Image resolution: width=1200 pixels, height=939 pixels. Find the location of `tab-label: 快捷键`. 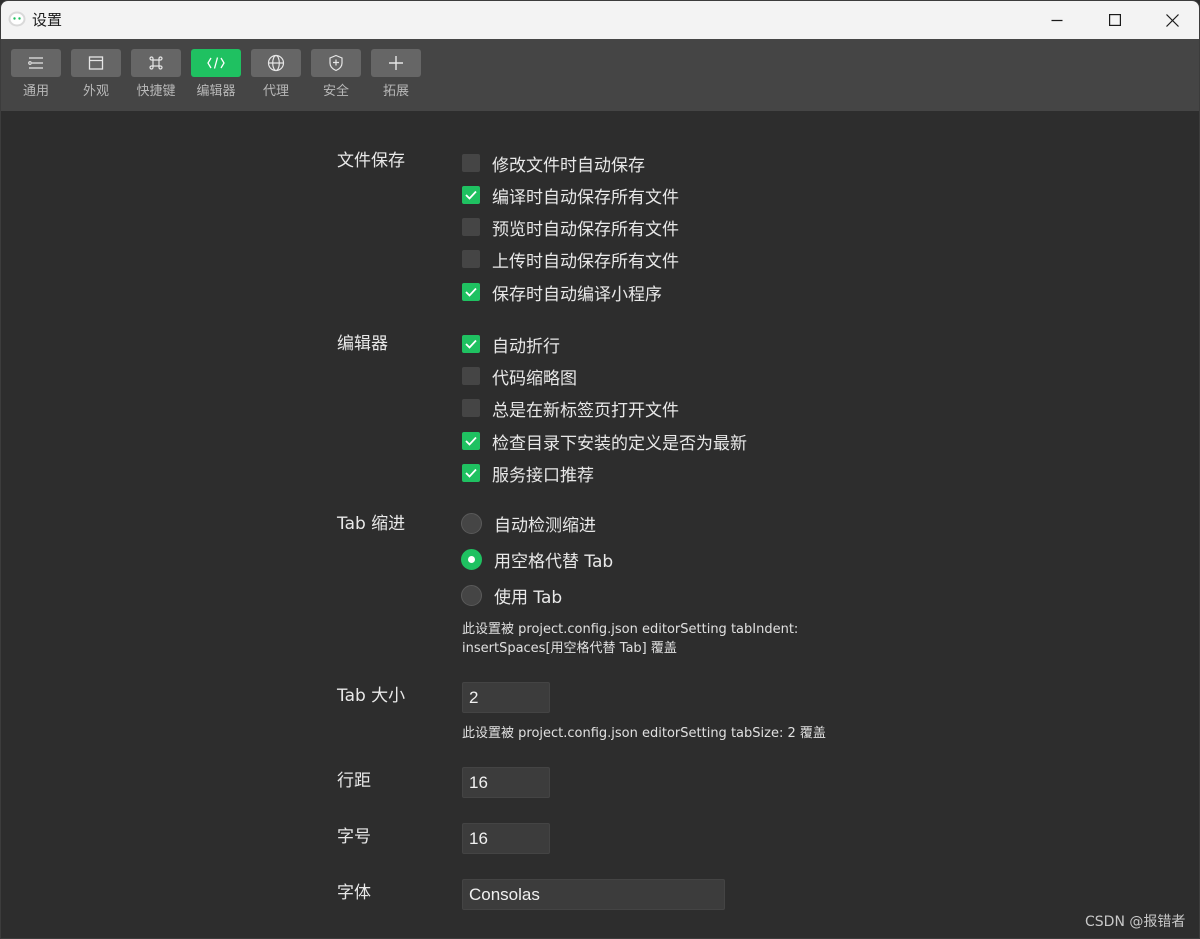

tab-label: 快捷键 is located at coordinates (156, 91).